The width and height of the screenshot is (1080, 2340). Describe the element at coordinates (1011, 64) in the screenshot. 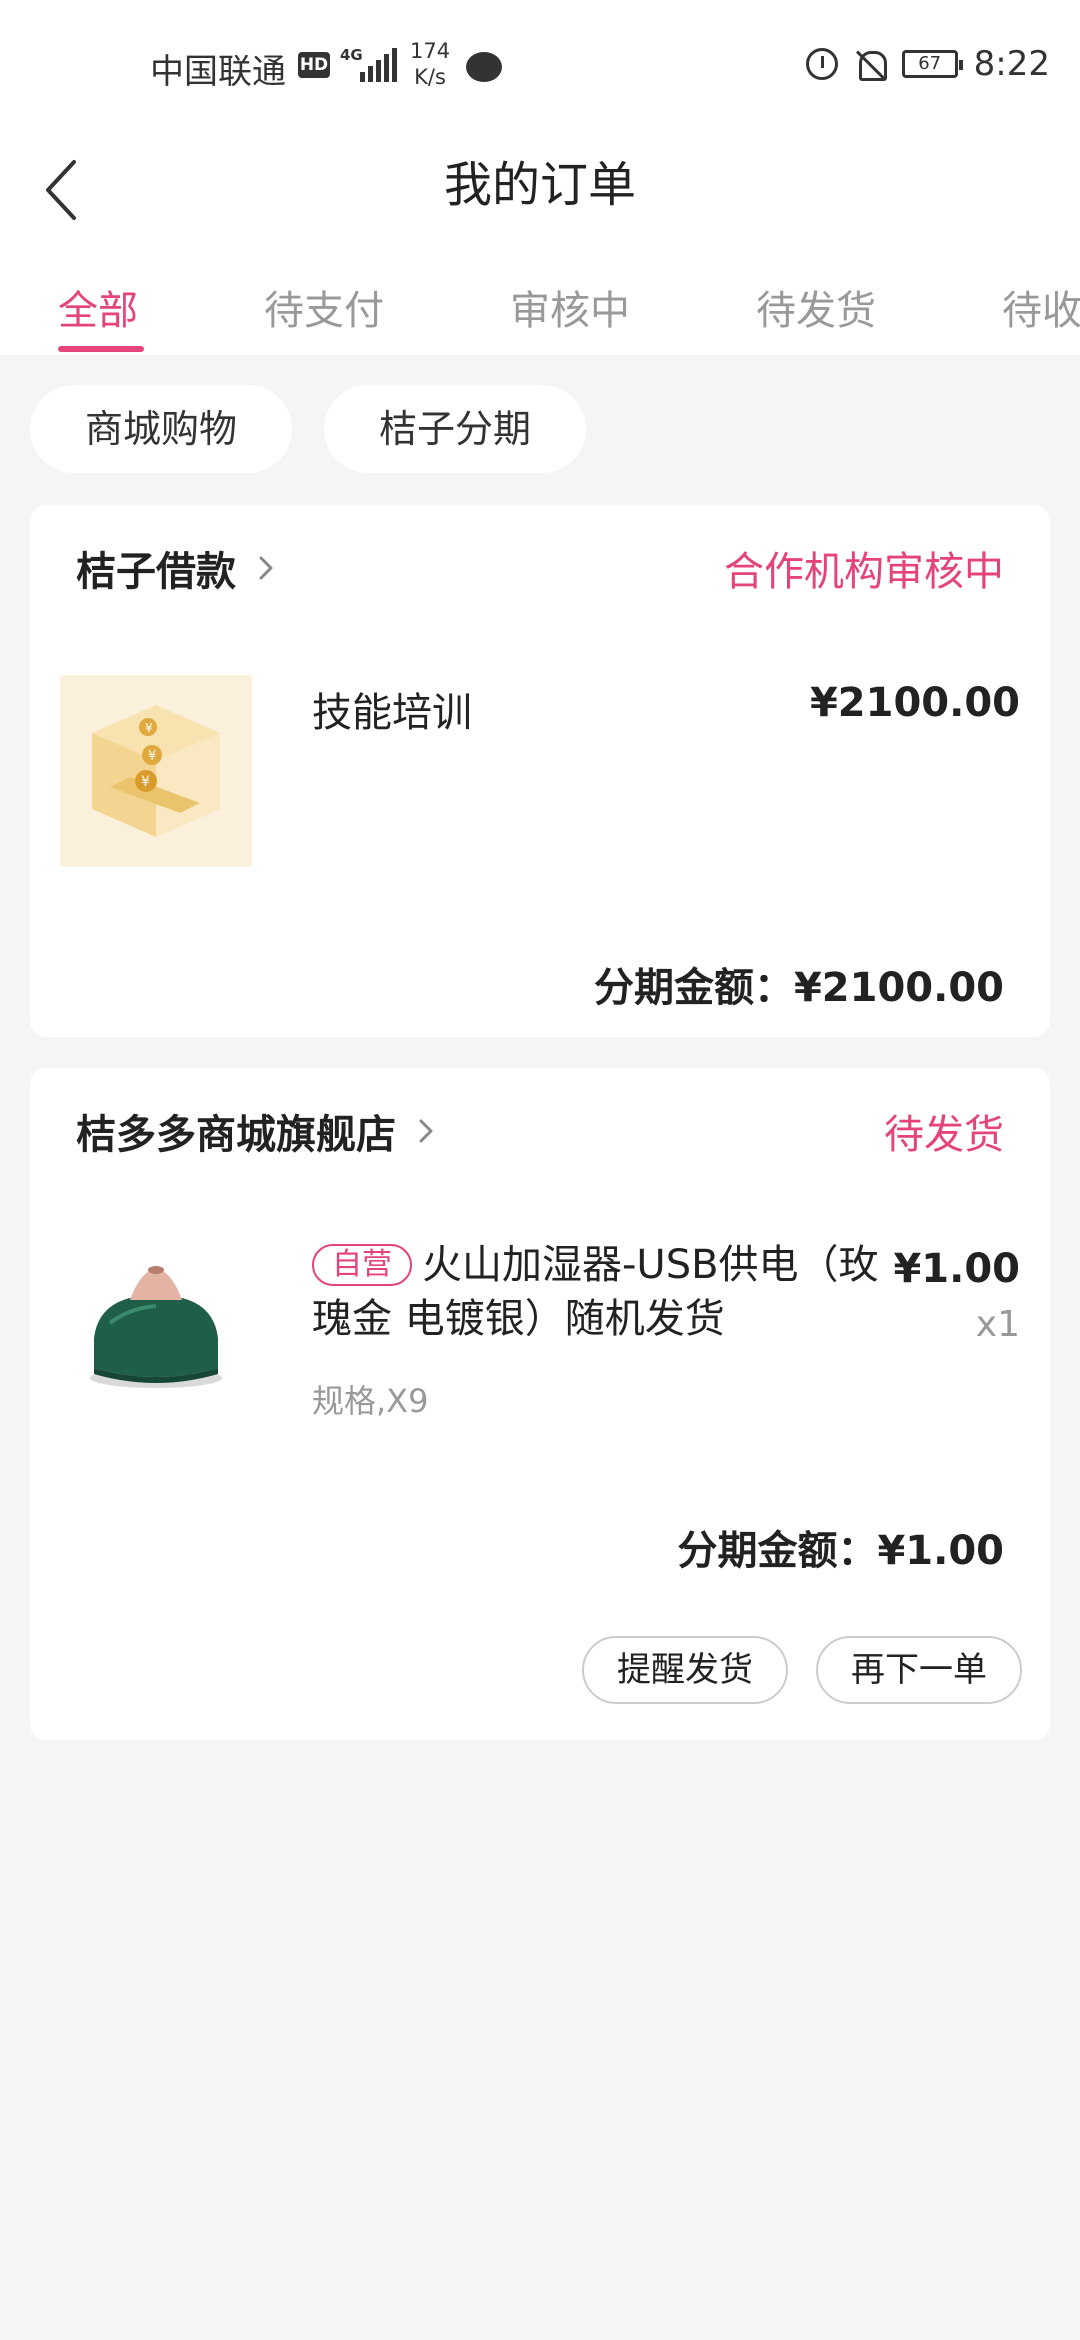

I see `clock: 8:22` at that location.